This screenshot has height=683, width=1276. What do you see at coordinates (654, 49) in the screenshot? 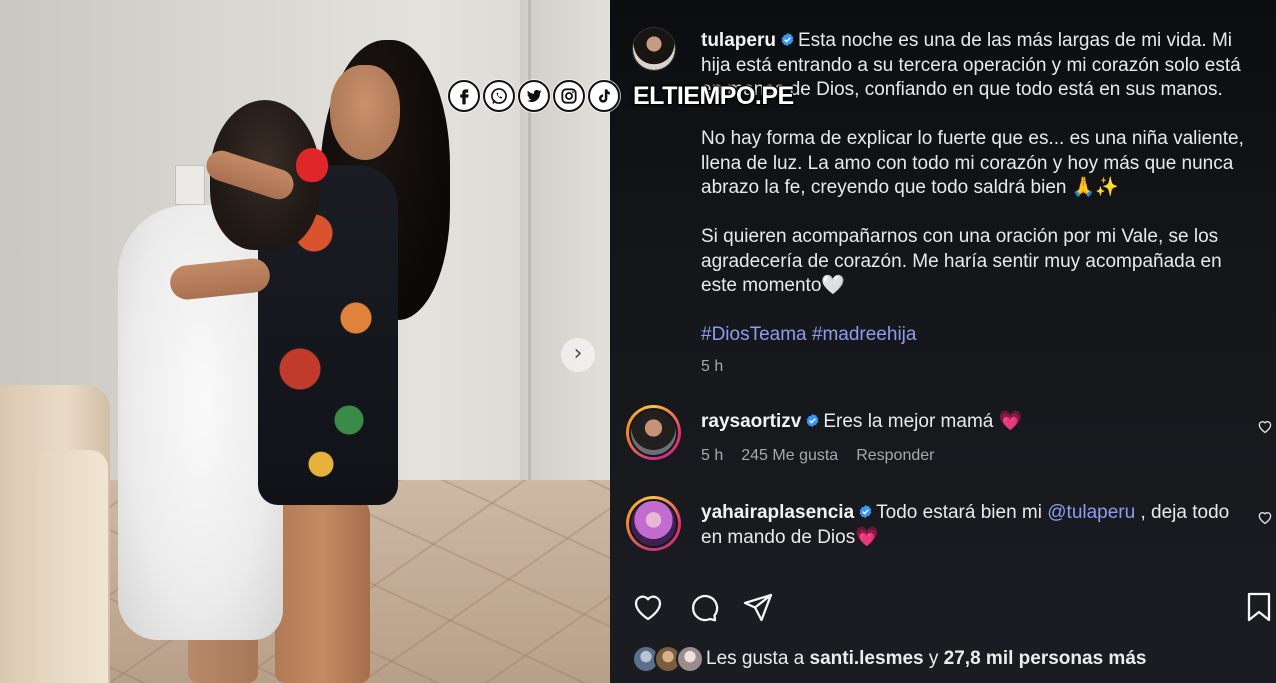
I see `post-author-avatar` at bounding box center [654, 49].